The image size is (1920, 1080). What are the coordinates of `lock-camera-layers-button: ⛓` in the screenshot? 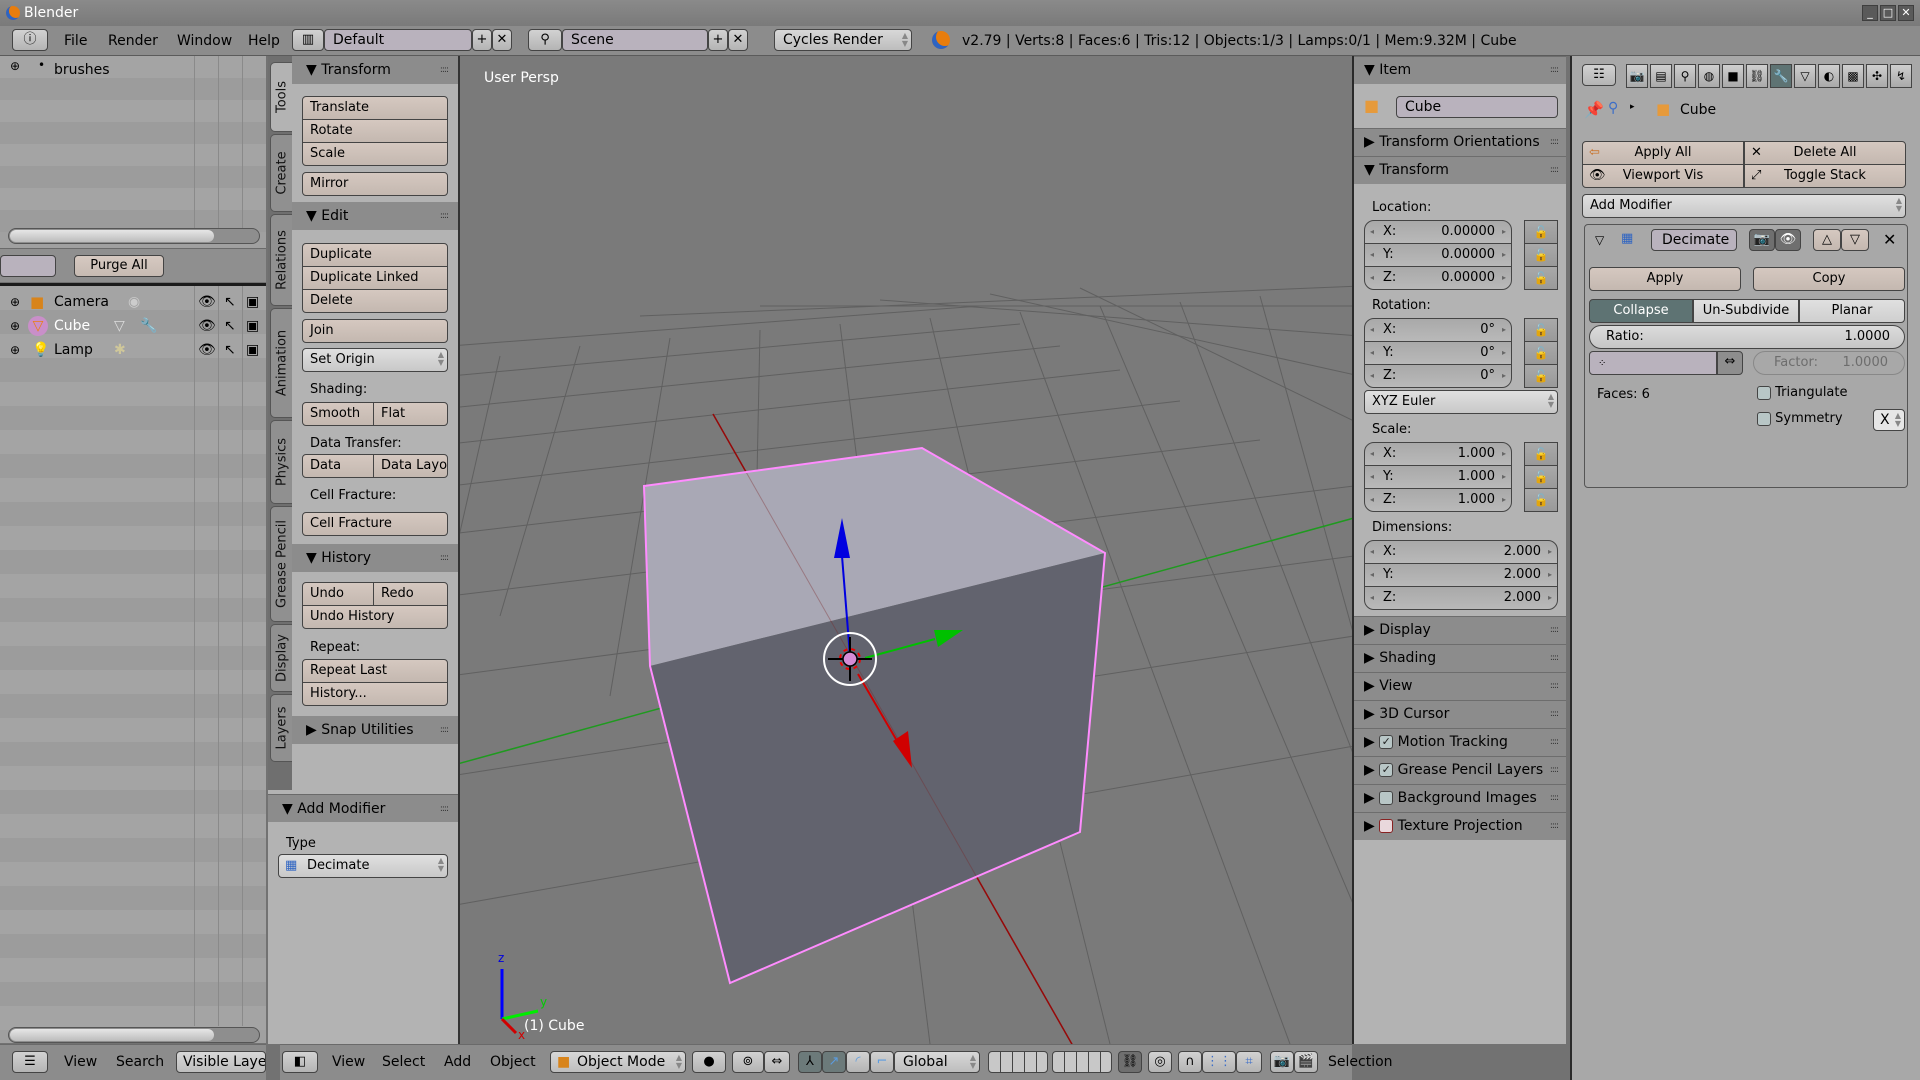 It's located at (1130, 1062).